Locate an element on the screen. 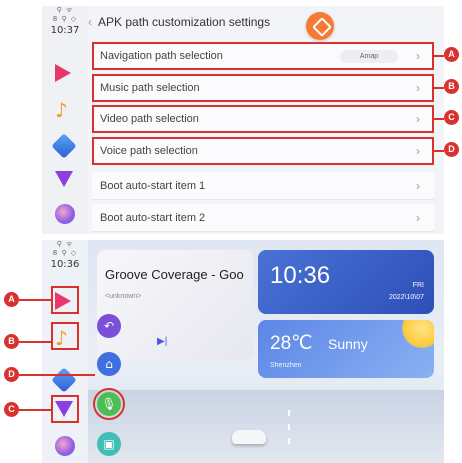 This screenshot has width=462, height=463. row-label: Video path selection is located at coordinates (149, 119).